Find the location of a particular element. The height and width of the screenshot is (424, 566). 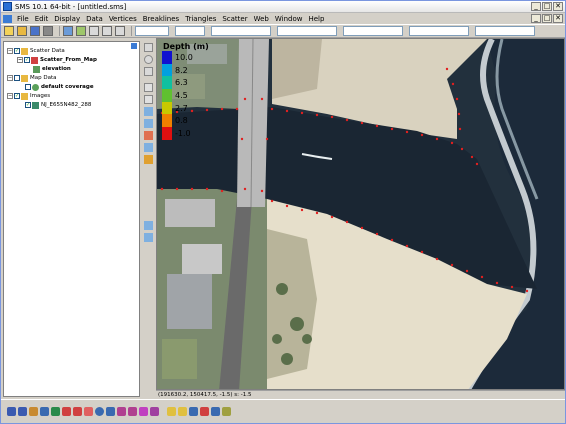

run-icon is located at coordinates (226, 411).